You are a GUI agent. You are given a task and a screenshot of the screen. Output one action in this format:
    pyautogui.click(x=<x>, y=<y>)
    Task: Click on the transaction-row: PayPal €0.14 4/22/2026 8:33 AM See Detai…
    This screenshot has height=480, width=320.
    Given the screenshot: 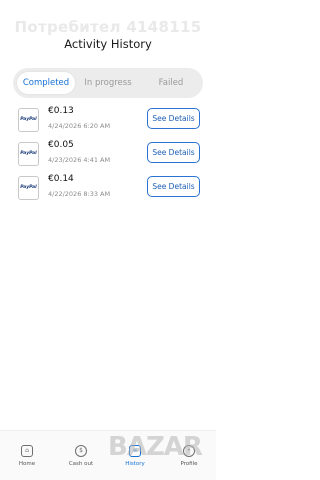 What is the action you would take?
    pyautogui.click(x=110, y=187)
    